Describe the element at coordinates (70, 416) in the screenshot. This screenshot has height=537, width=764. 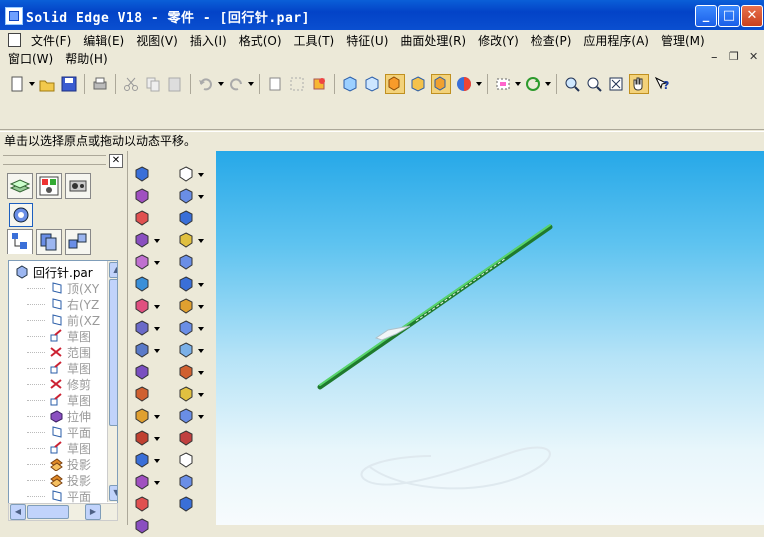
I see `tree-item: 拉伸` at that location.